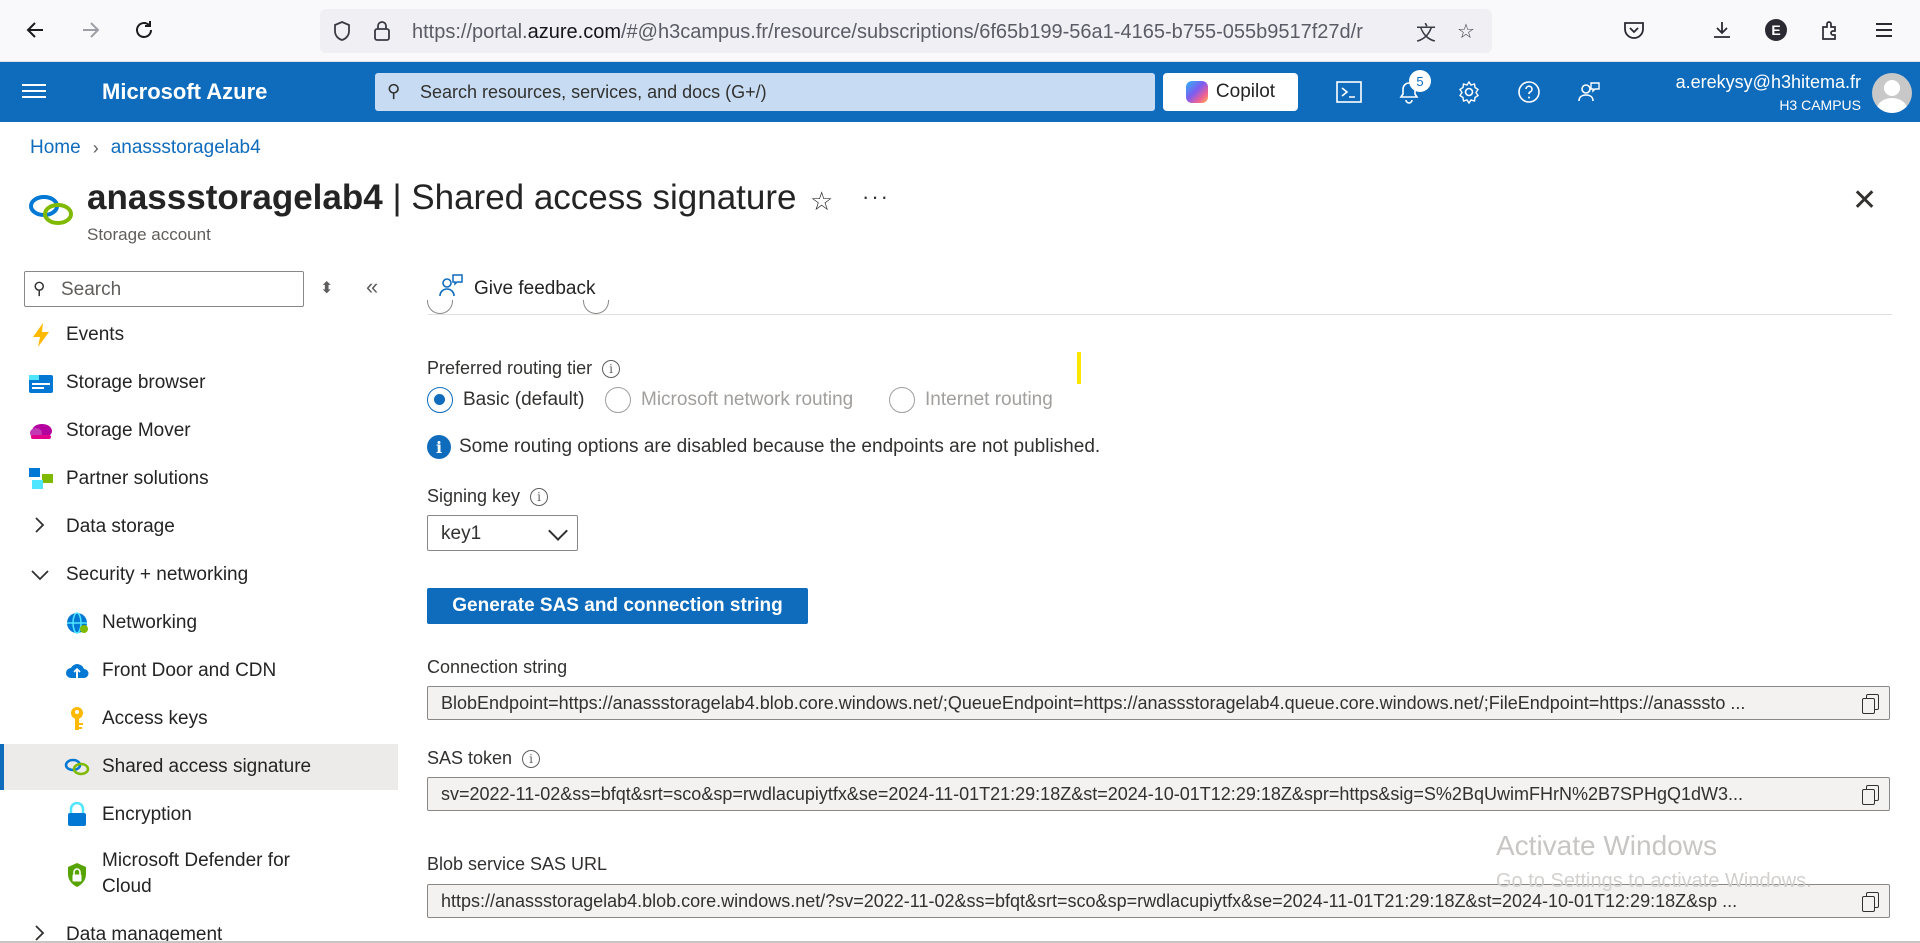 This screenshot has width=1920, height=943. I want to click on sidebar-item-label: Cloud, so click(127, 886).